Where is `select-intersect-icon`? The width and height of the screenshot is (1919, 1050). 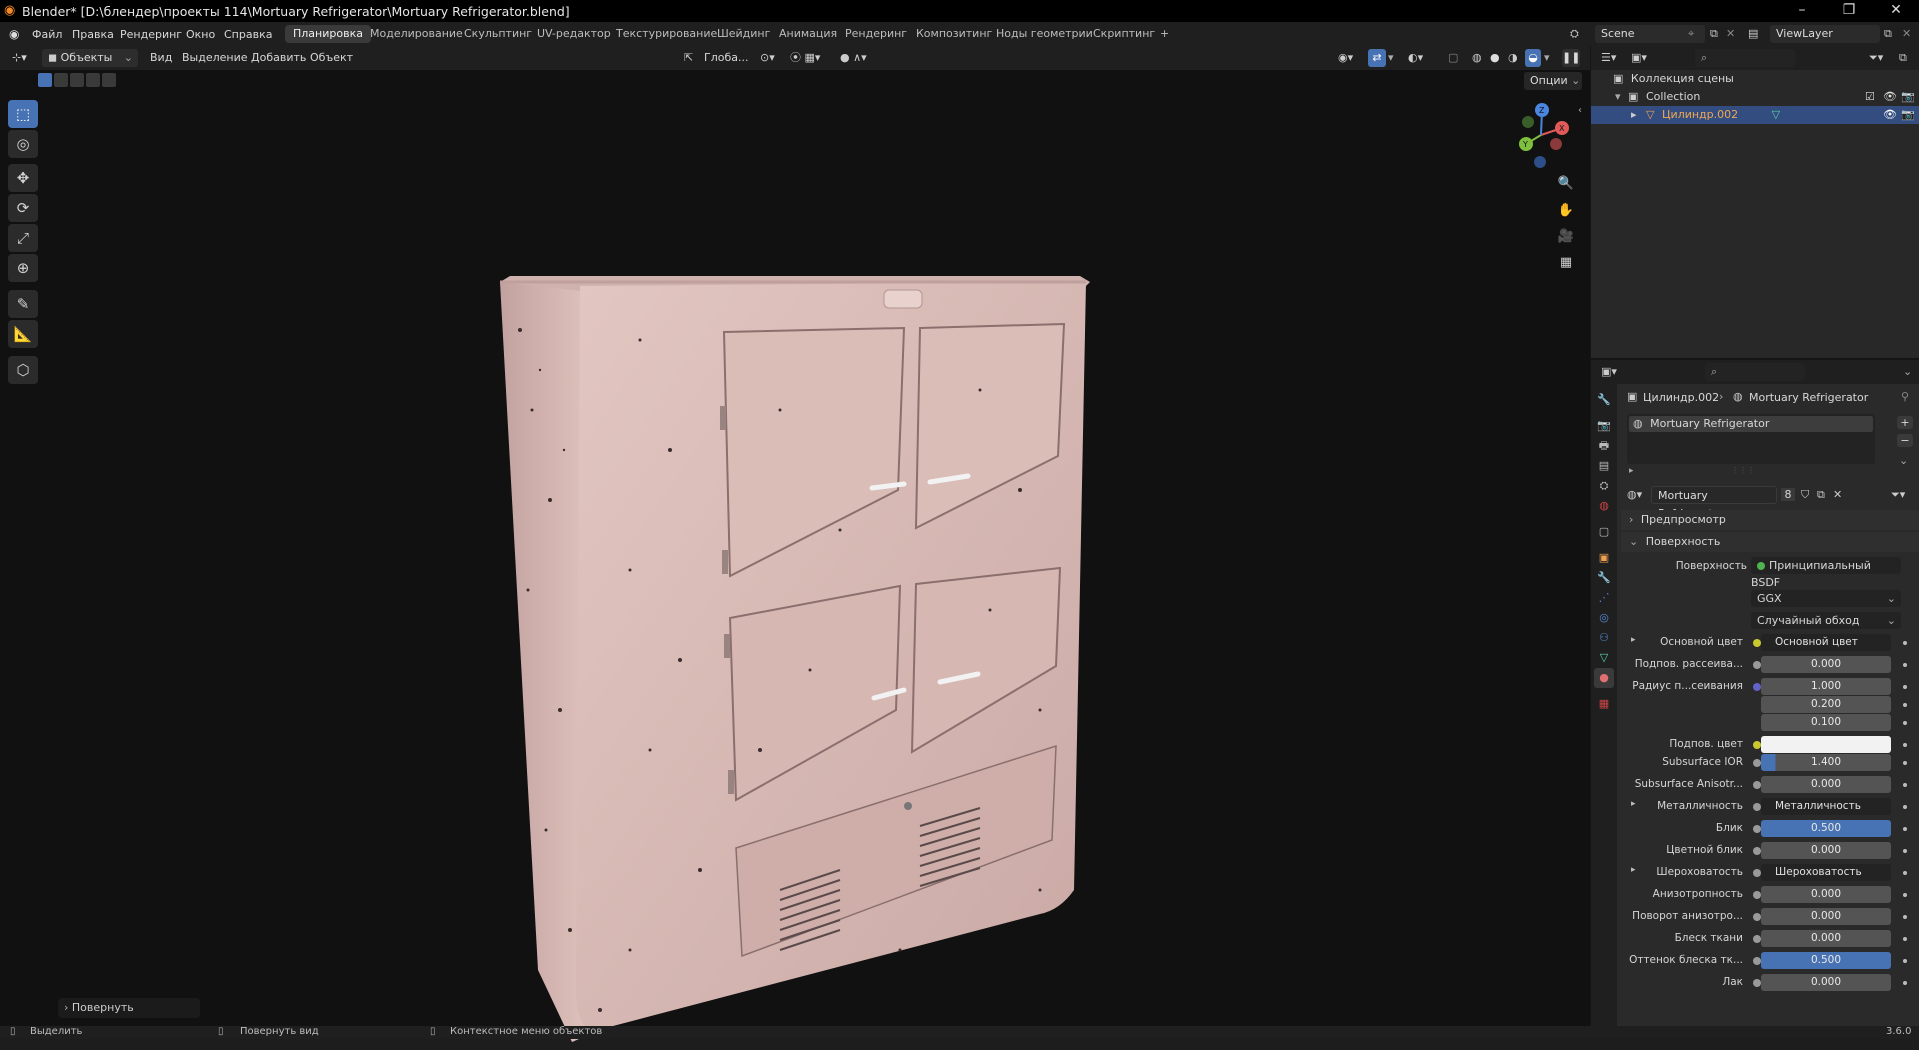 select-intersect-icon is located at coordinates (109, 80).